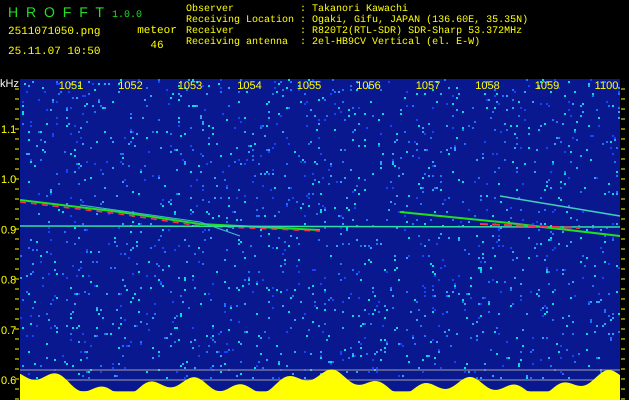 The image size is (629, 400). Describe the element at coordinates (428, 86) in the screenshot. I see `time-label: 1057` at that location.